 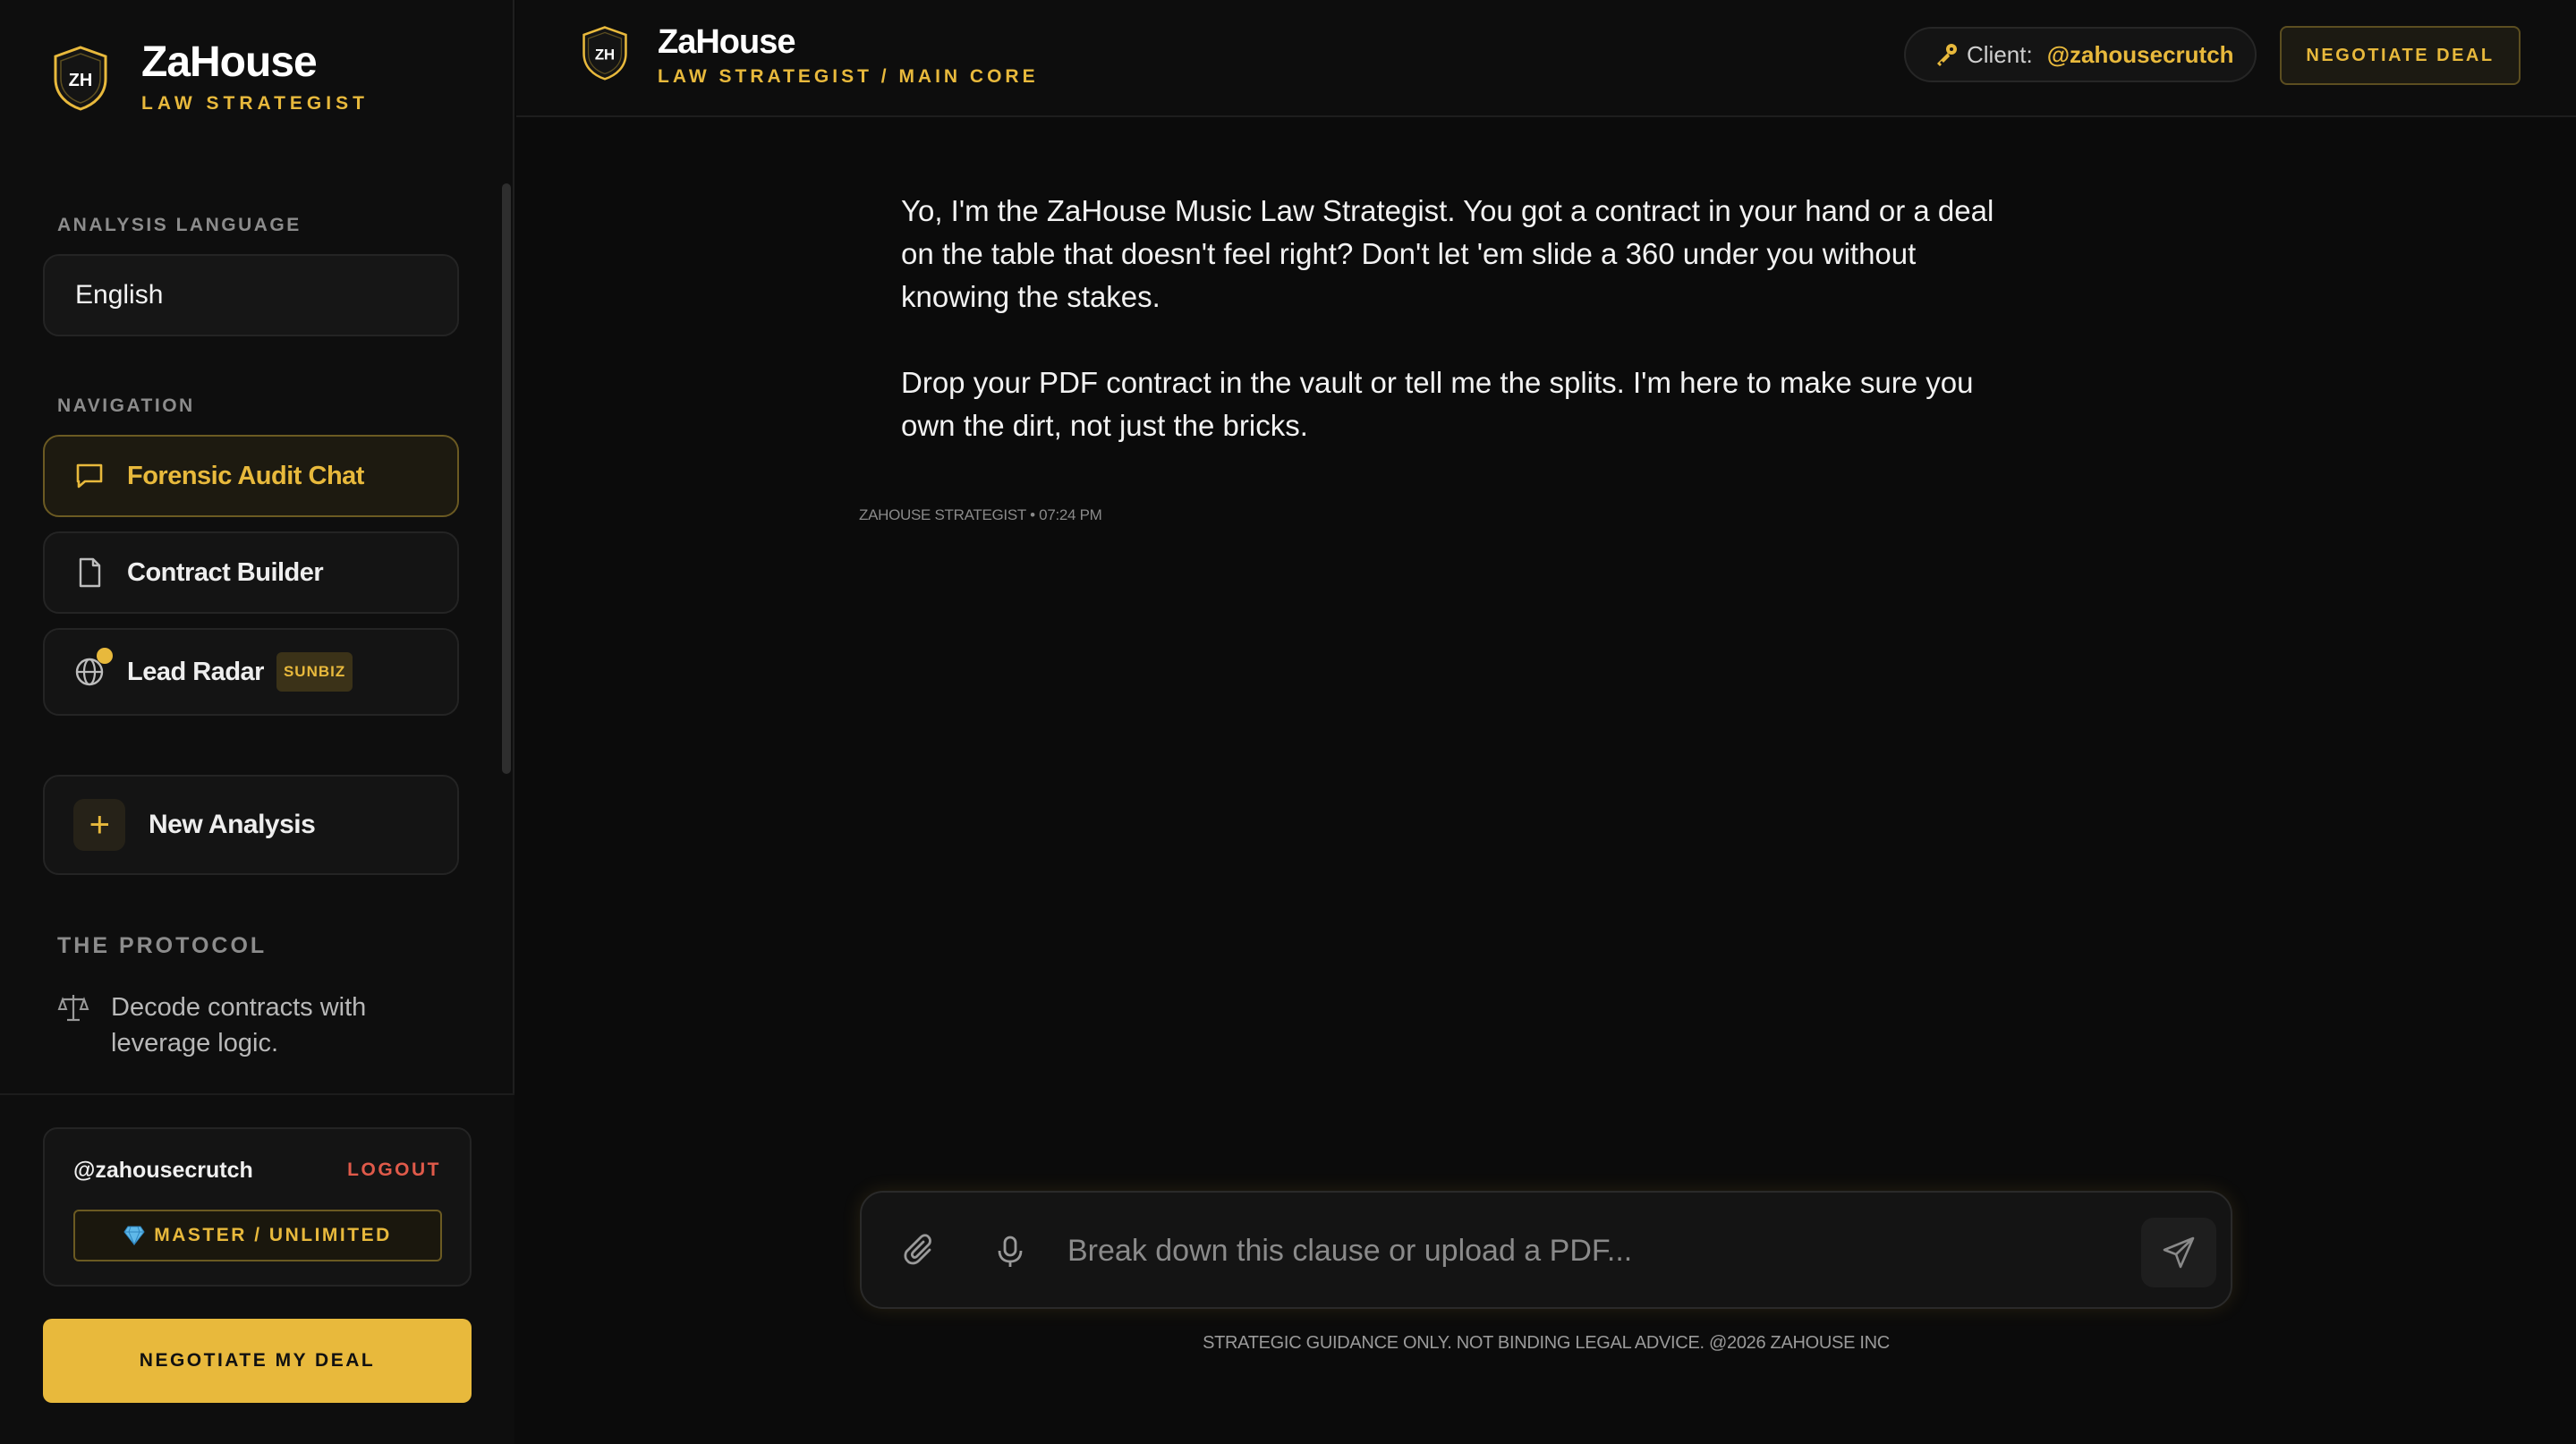 I want to click on language-section-label: ANALYSIS LANGUAGE, so click(x=179, y=225).